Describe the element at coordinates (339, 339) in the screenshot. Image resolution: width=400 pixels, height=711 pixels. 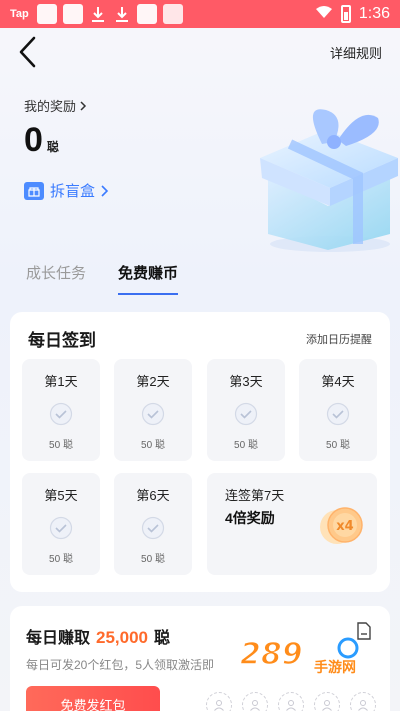
I see `calendar-reminder-link: 添加日历提醒` at that location.